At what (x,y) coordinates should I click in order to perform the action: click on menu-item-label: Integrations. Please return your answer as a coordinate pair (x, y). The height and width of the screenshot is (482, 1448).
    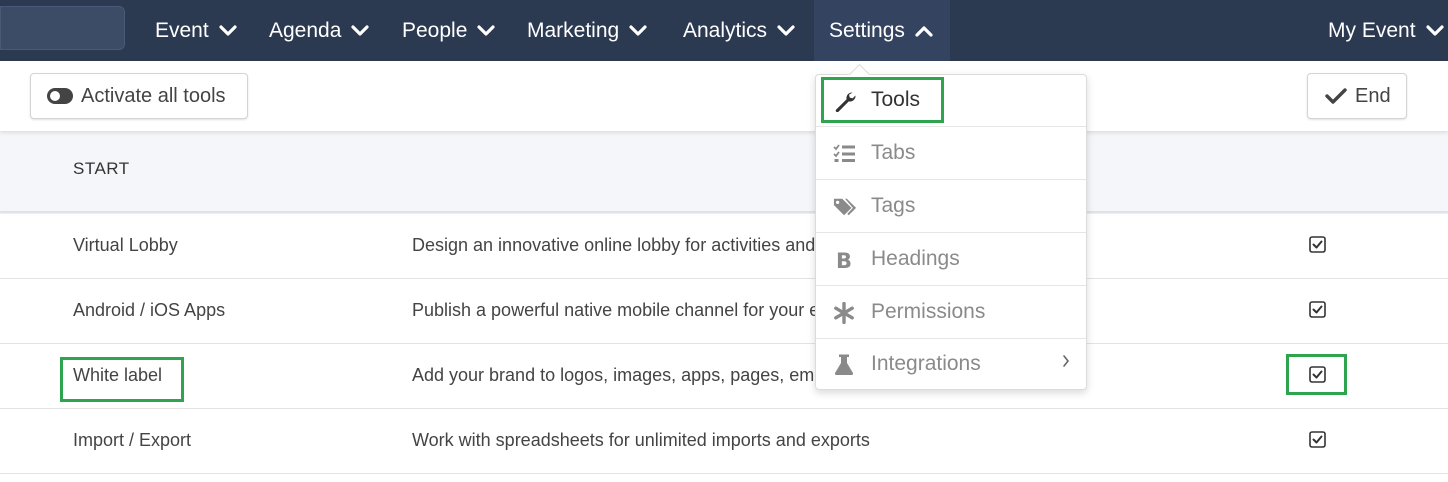
    Looking at the image, I should click on (926, 363).